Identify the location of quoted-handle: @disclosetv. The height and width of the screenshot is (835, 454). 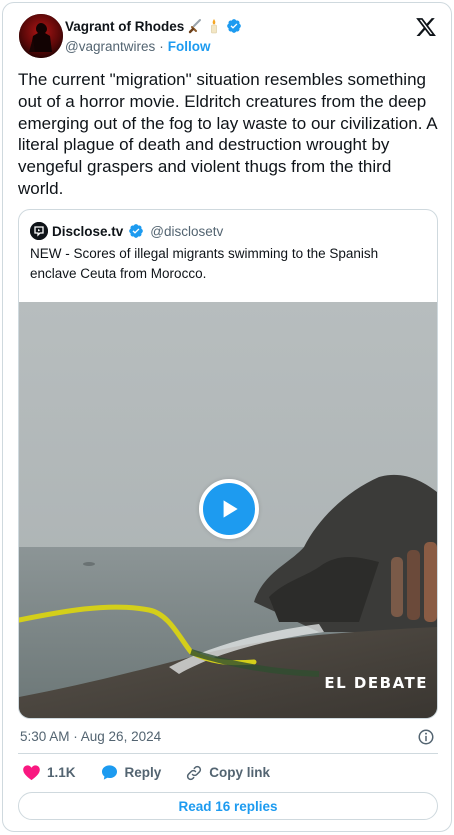
(187, 231).